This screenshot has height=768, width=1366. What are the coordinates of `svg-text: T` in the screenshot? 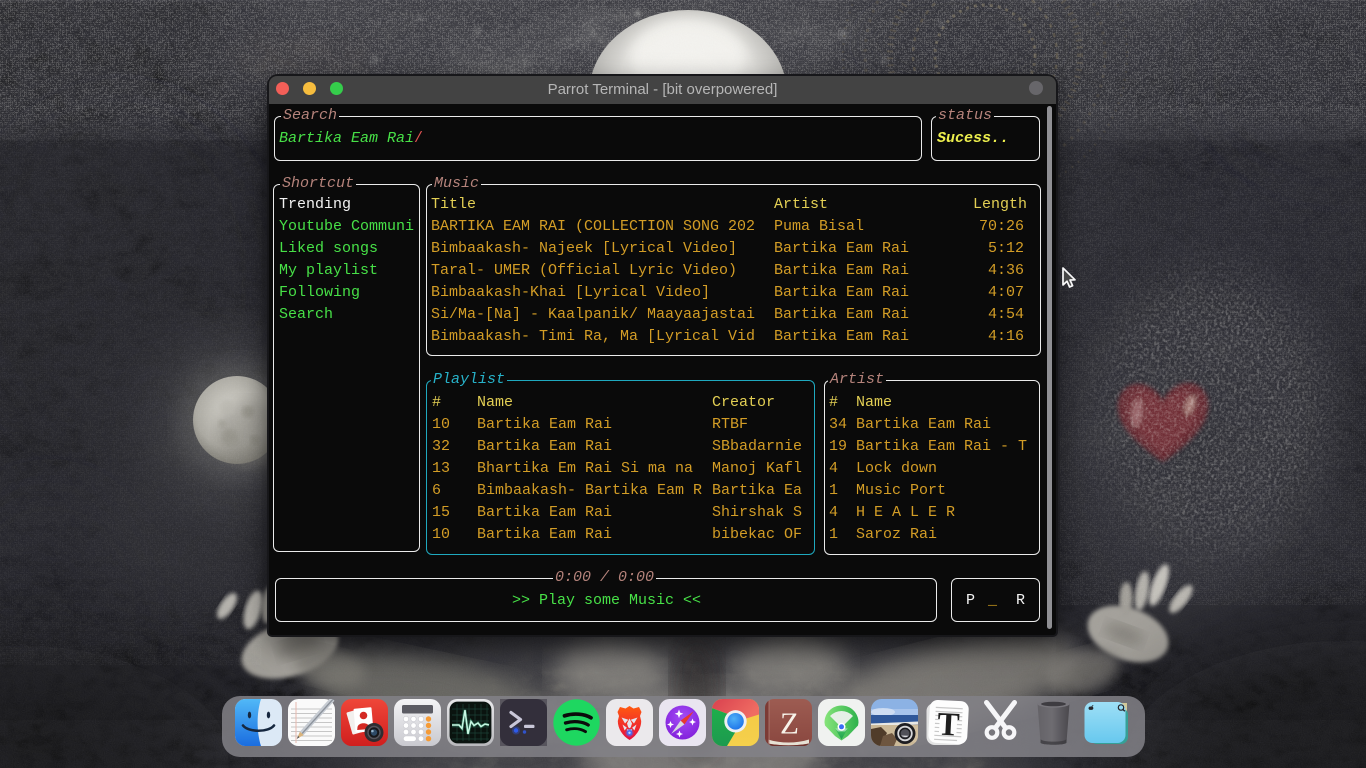 It's located at (948, 724).